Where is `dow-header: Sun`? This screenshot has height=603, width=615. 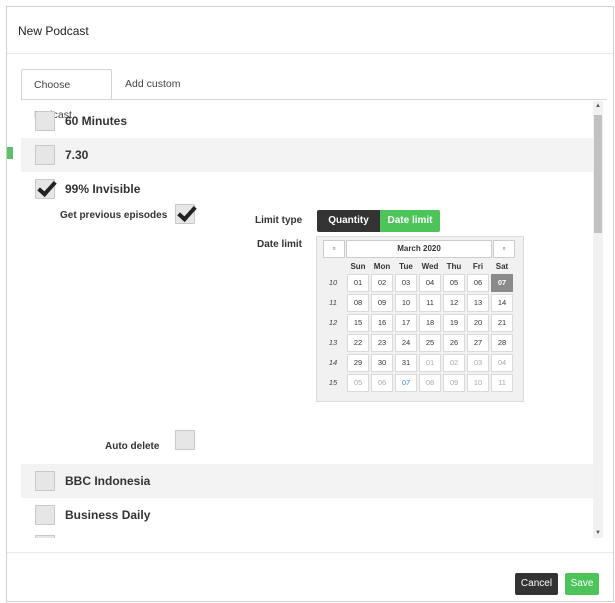
dow-header: Sun is located at coordinates (358, 266).